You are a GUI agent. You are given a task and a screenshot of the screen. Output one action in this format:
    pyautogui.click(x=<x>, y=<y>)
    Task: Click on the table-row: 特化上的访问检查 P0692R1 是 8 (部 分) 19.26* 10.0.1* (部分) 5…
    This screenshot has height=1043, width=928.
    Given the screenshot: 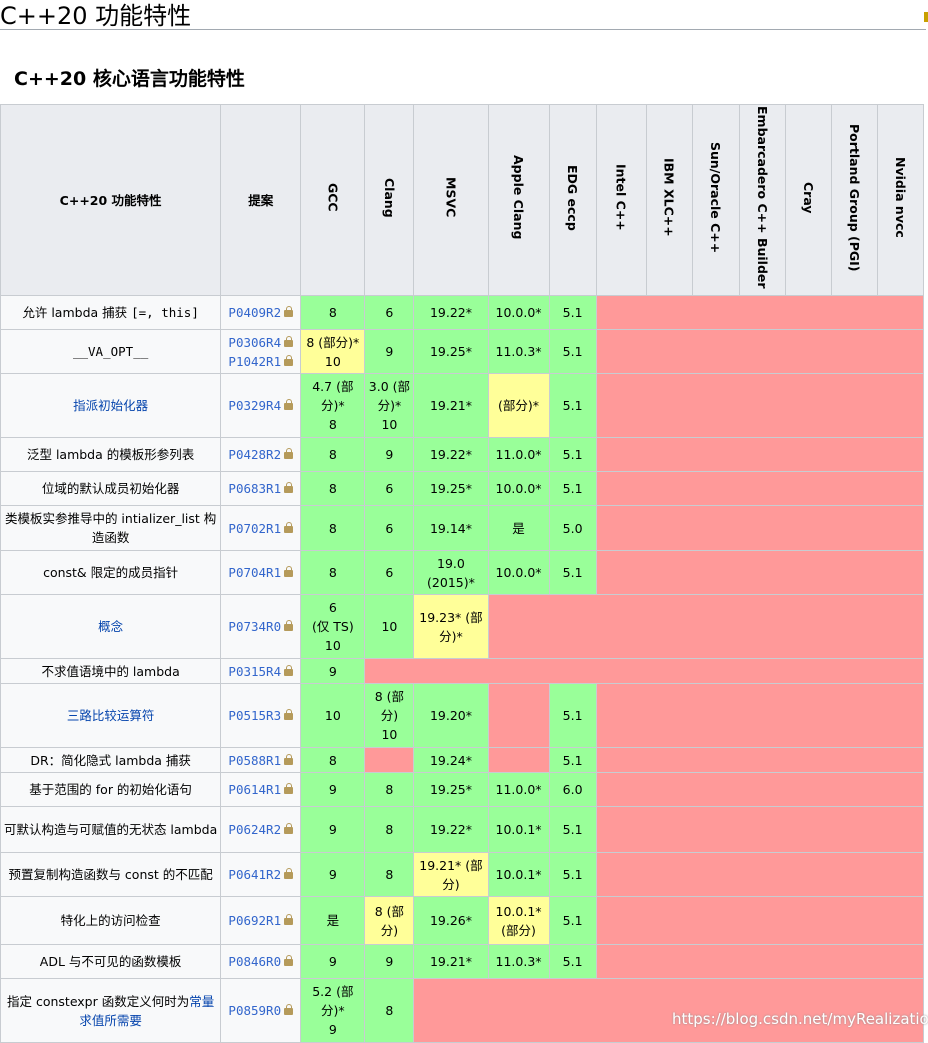 What is the action you would take?
    pyautogui.click(x=462, y=920)
    